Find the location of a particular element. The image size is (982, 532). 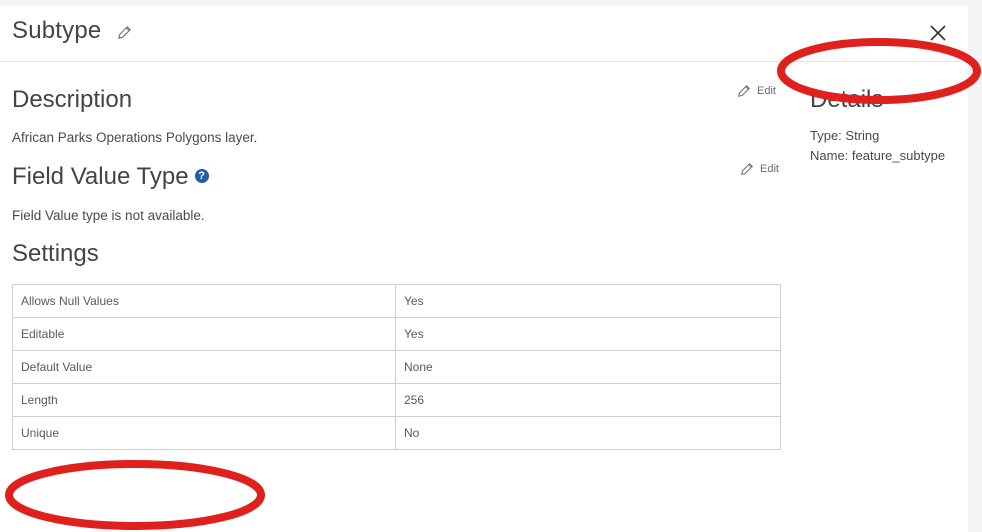

details-name: Name: feature_subtype is located at coordinates (878, 155).